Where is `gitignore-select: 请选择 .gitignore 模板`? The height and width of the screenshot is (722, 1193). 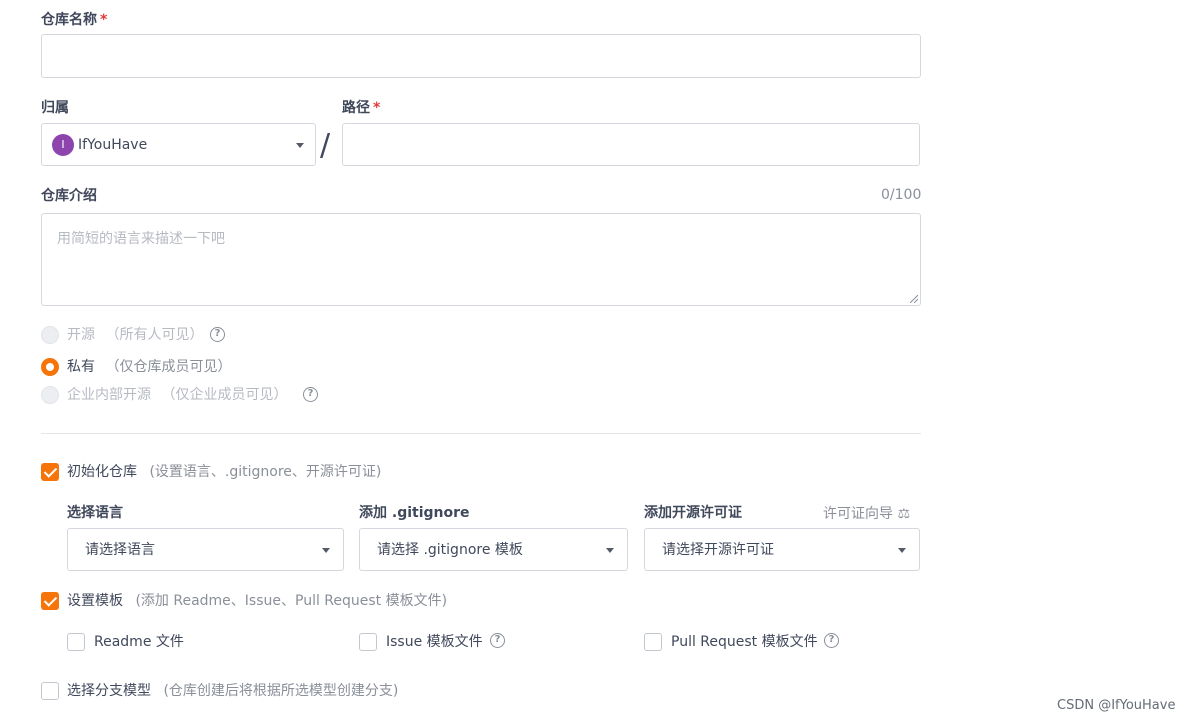 gitignore-select: 请选择 .gitignore 模板 is located at coordinates (493, 549).